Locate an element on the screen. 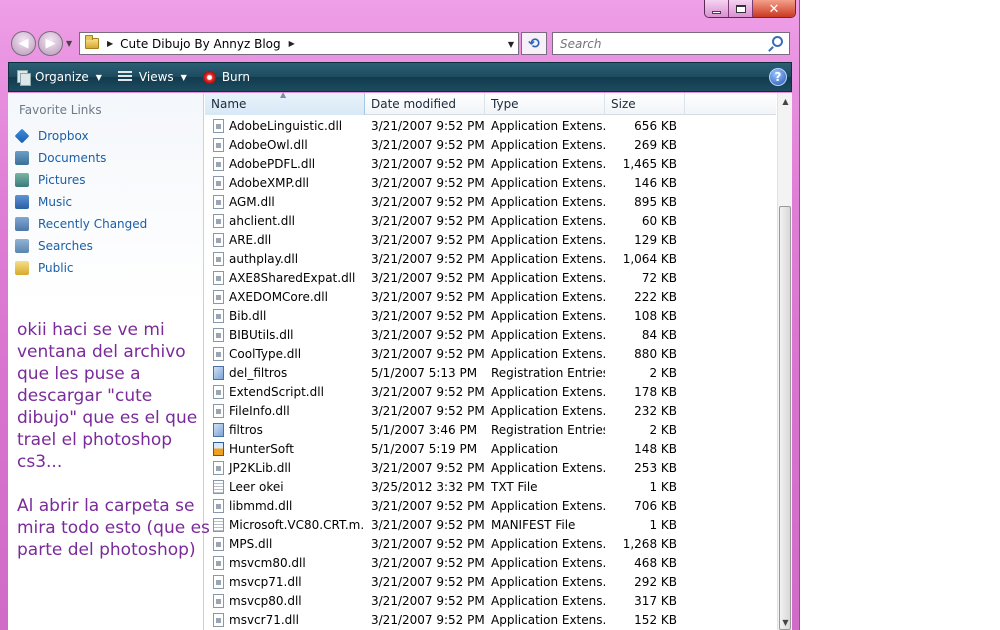 This screenshot has height=630, width=1000. fav-link-recently-changed: Recently Changed is located at coordinates (81, 224).